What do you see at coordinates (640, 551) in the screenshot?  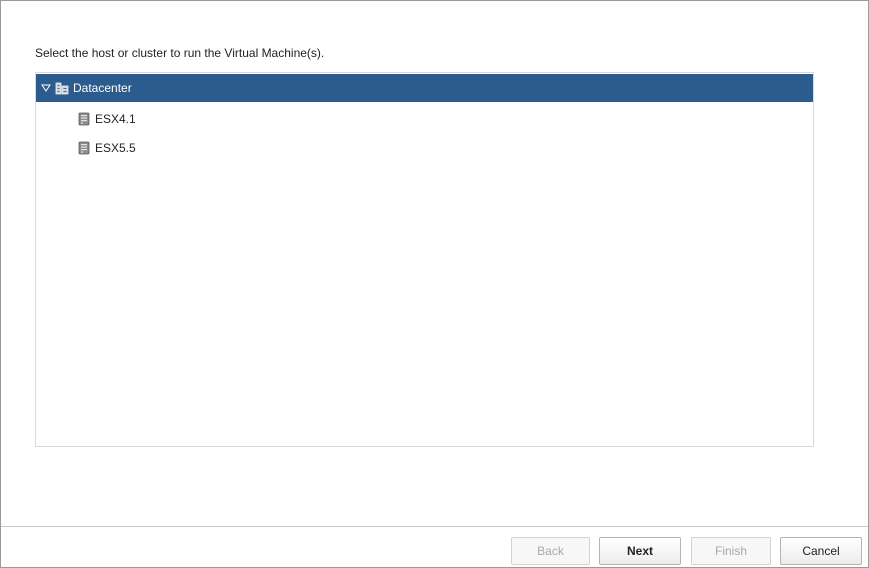 I see `next-button: Next` at bounding box center [640, 551].